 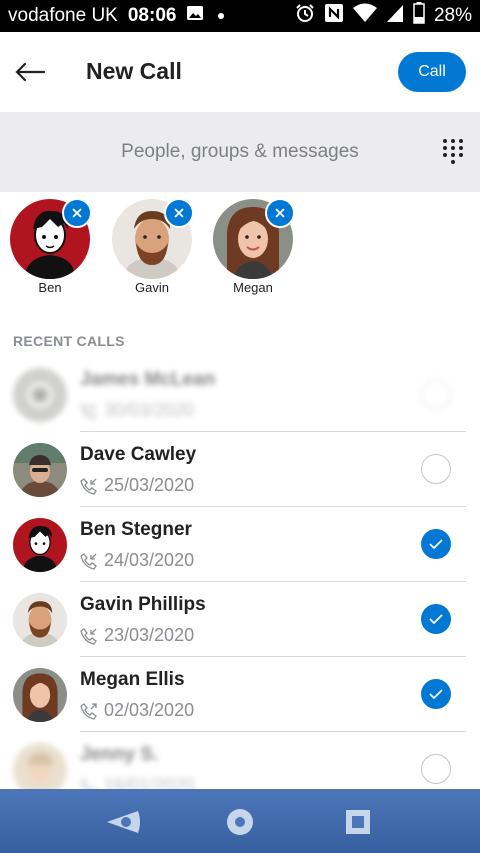 I want to click on list-item: James McLean 30/03/2020, so click(x=240, y=394).